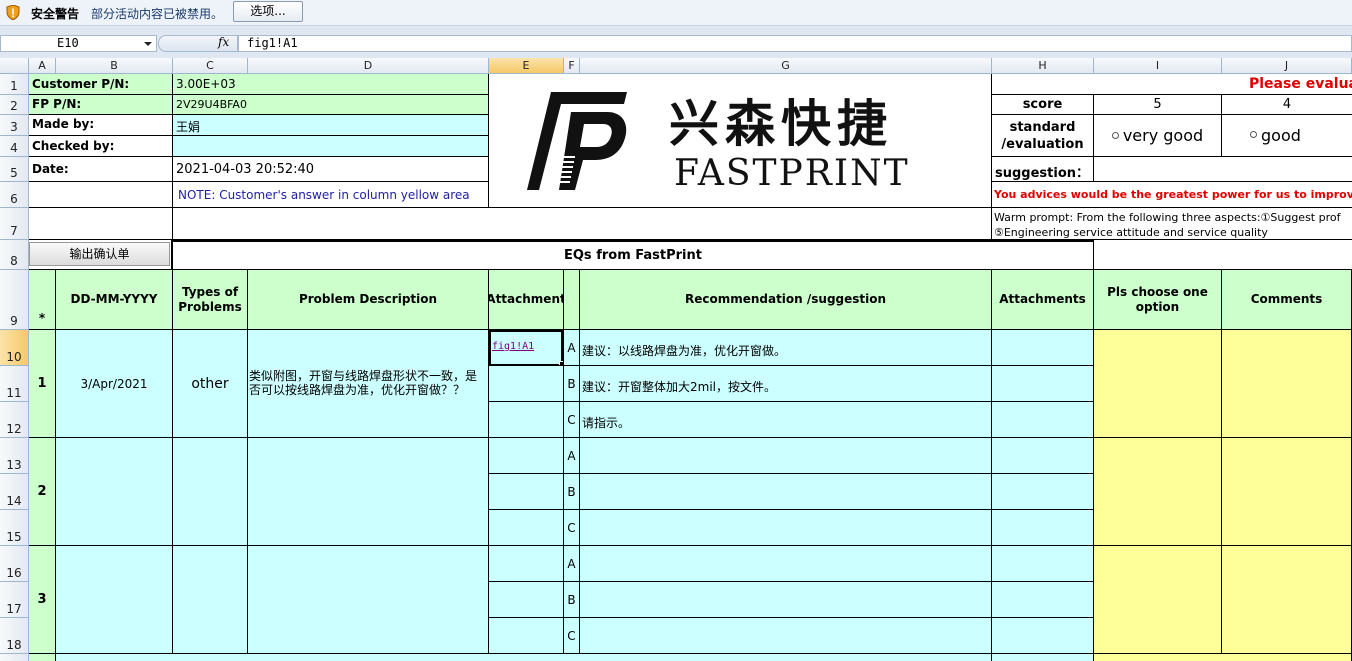 The height and width of the screenshot is (661, 1352). I want to click on insert-function-icon: fx, so click(223, 42).